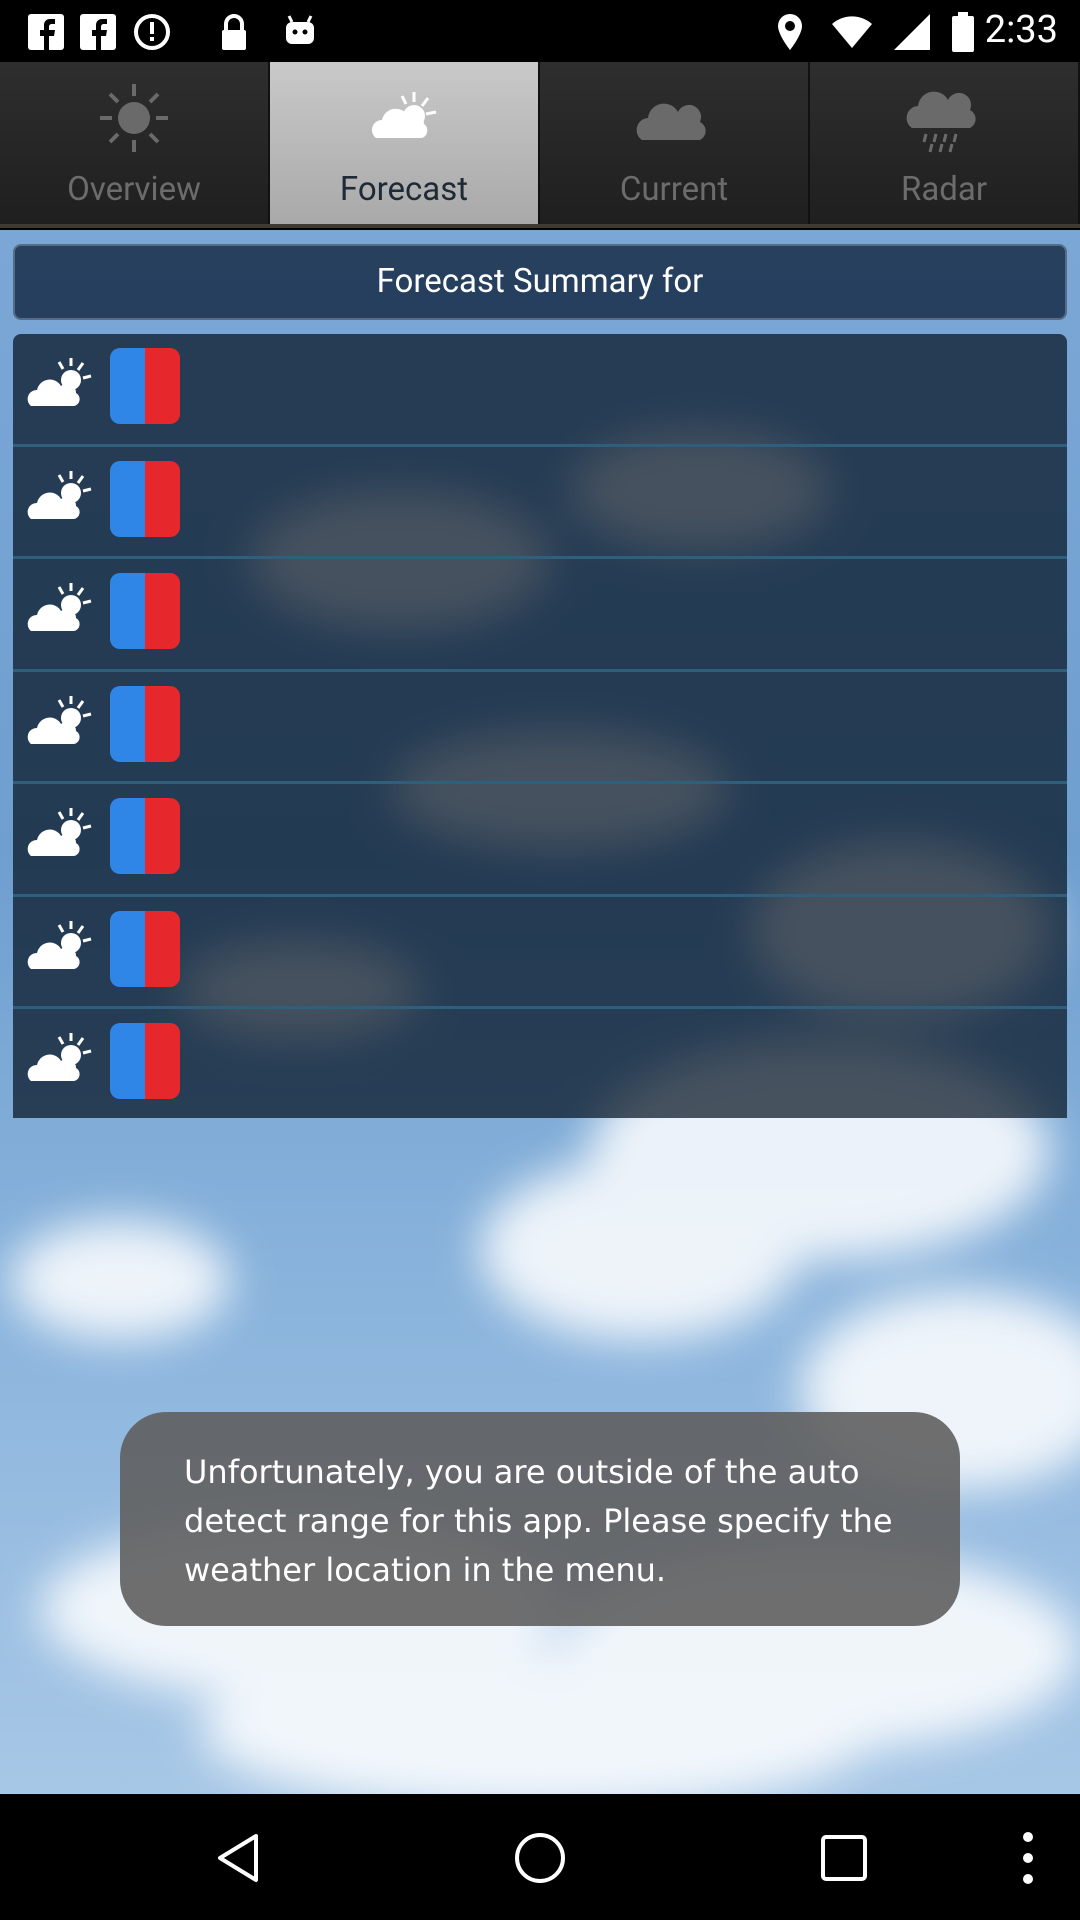  Describe the element at coordinates (674, 189) in the screenshot. I see `tab-label: Current` at that location.